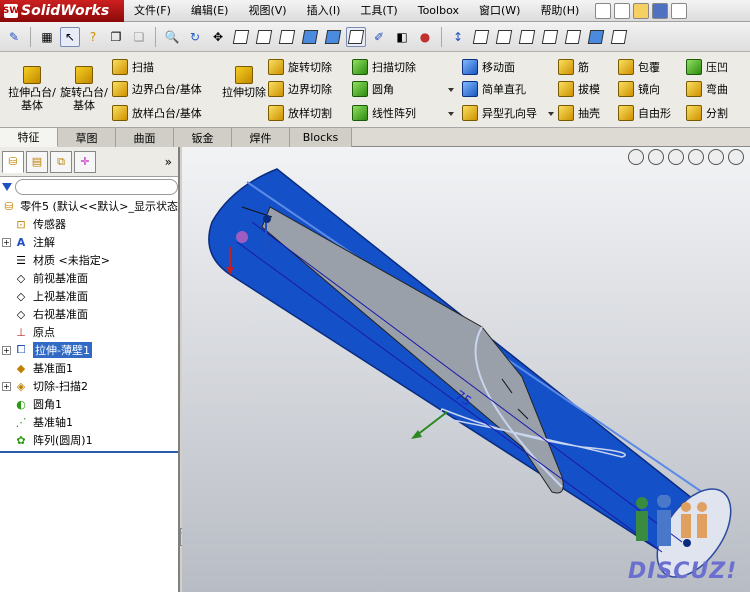 This screenshot has width=750, height=592. Describe the element at coordinates (639, 89) in the screenshot. I see `mirror-button: 镜向` at that location.